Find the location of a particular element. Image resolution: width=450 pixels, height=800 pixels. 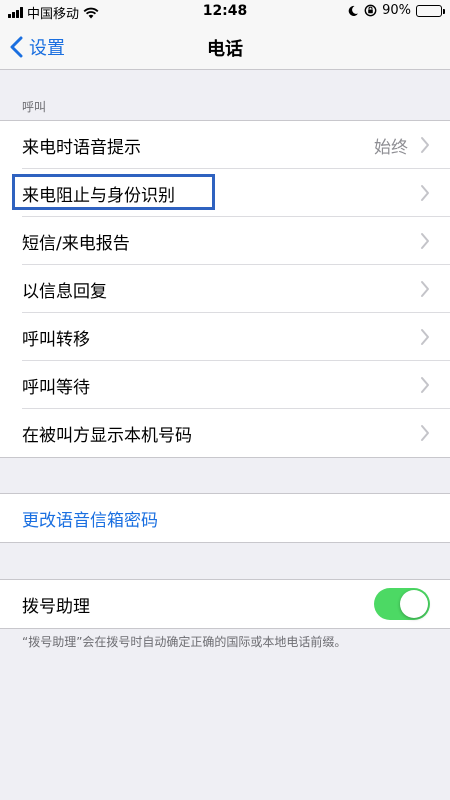

row-label: 短信/来电报告 is located at coordinates (76, 243).